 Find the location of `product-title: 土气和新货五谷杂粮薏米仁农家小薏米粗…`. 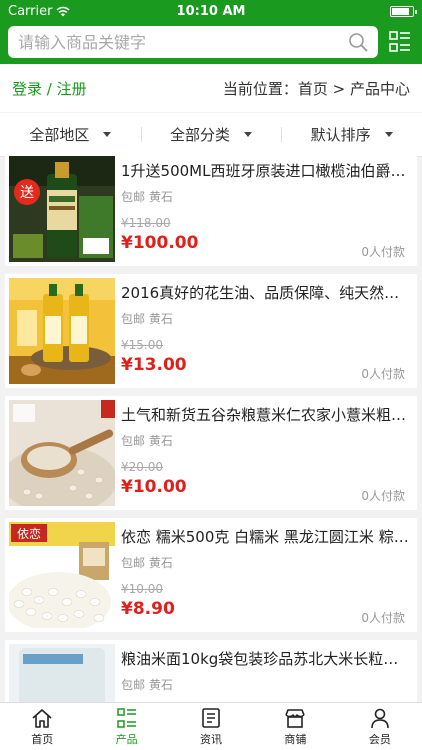

product-title: 土气和新货五谷杂粮薏米仁农家小薏米粗… is located at coordinates (267, 414).